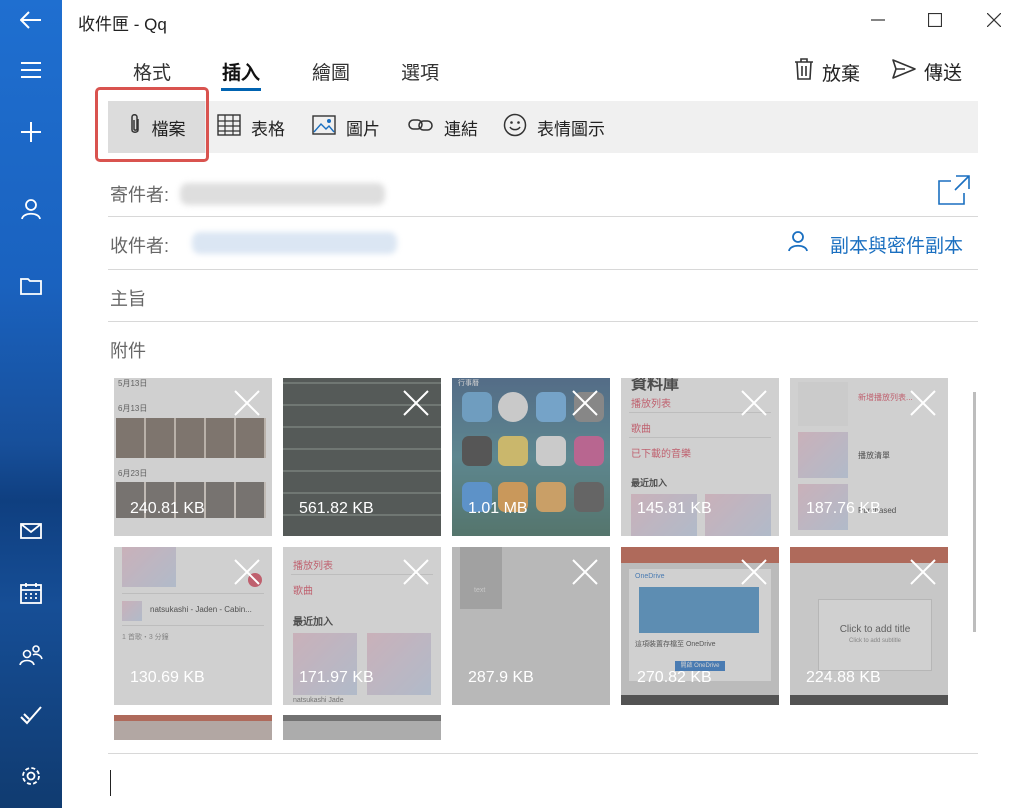 This screenshot has height=808, width=1024. I want to click on back-icon, so click(31, 20).